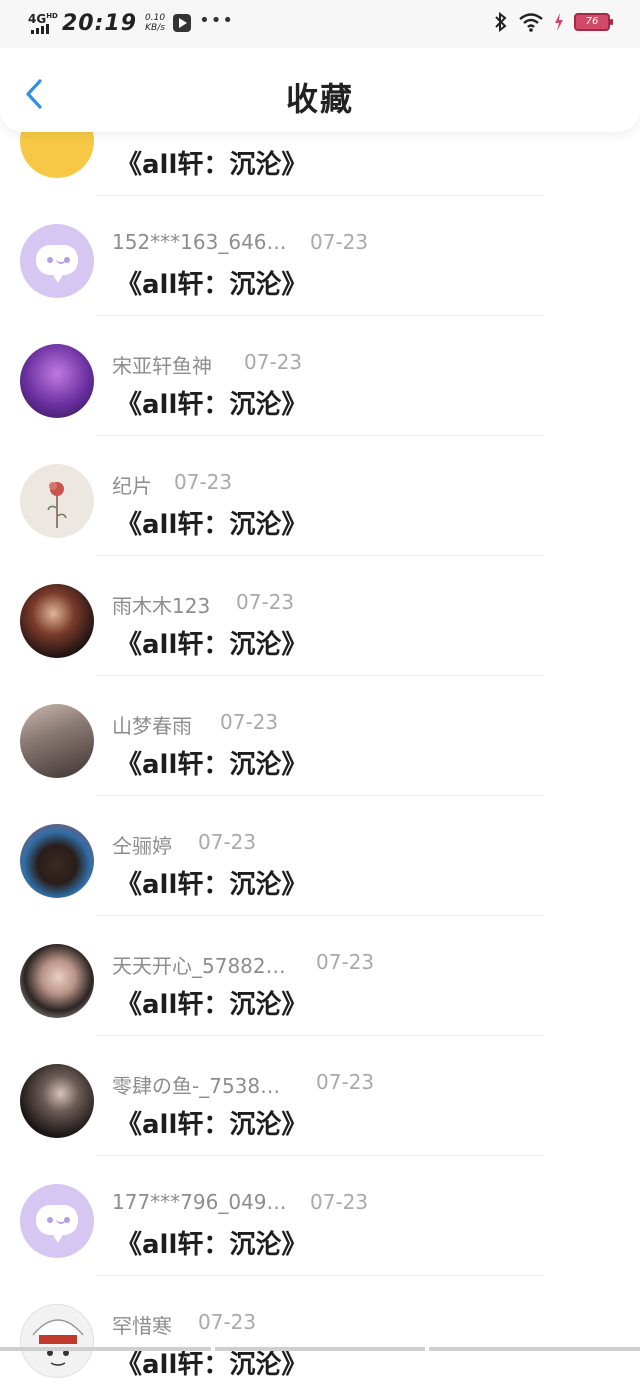 The width and height of the screenshot is (640, 1396). What do you see at coordinates (501, 22) in the screenshot?
I see `bluetooth-icon` at bounding box center [501, 22].